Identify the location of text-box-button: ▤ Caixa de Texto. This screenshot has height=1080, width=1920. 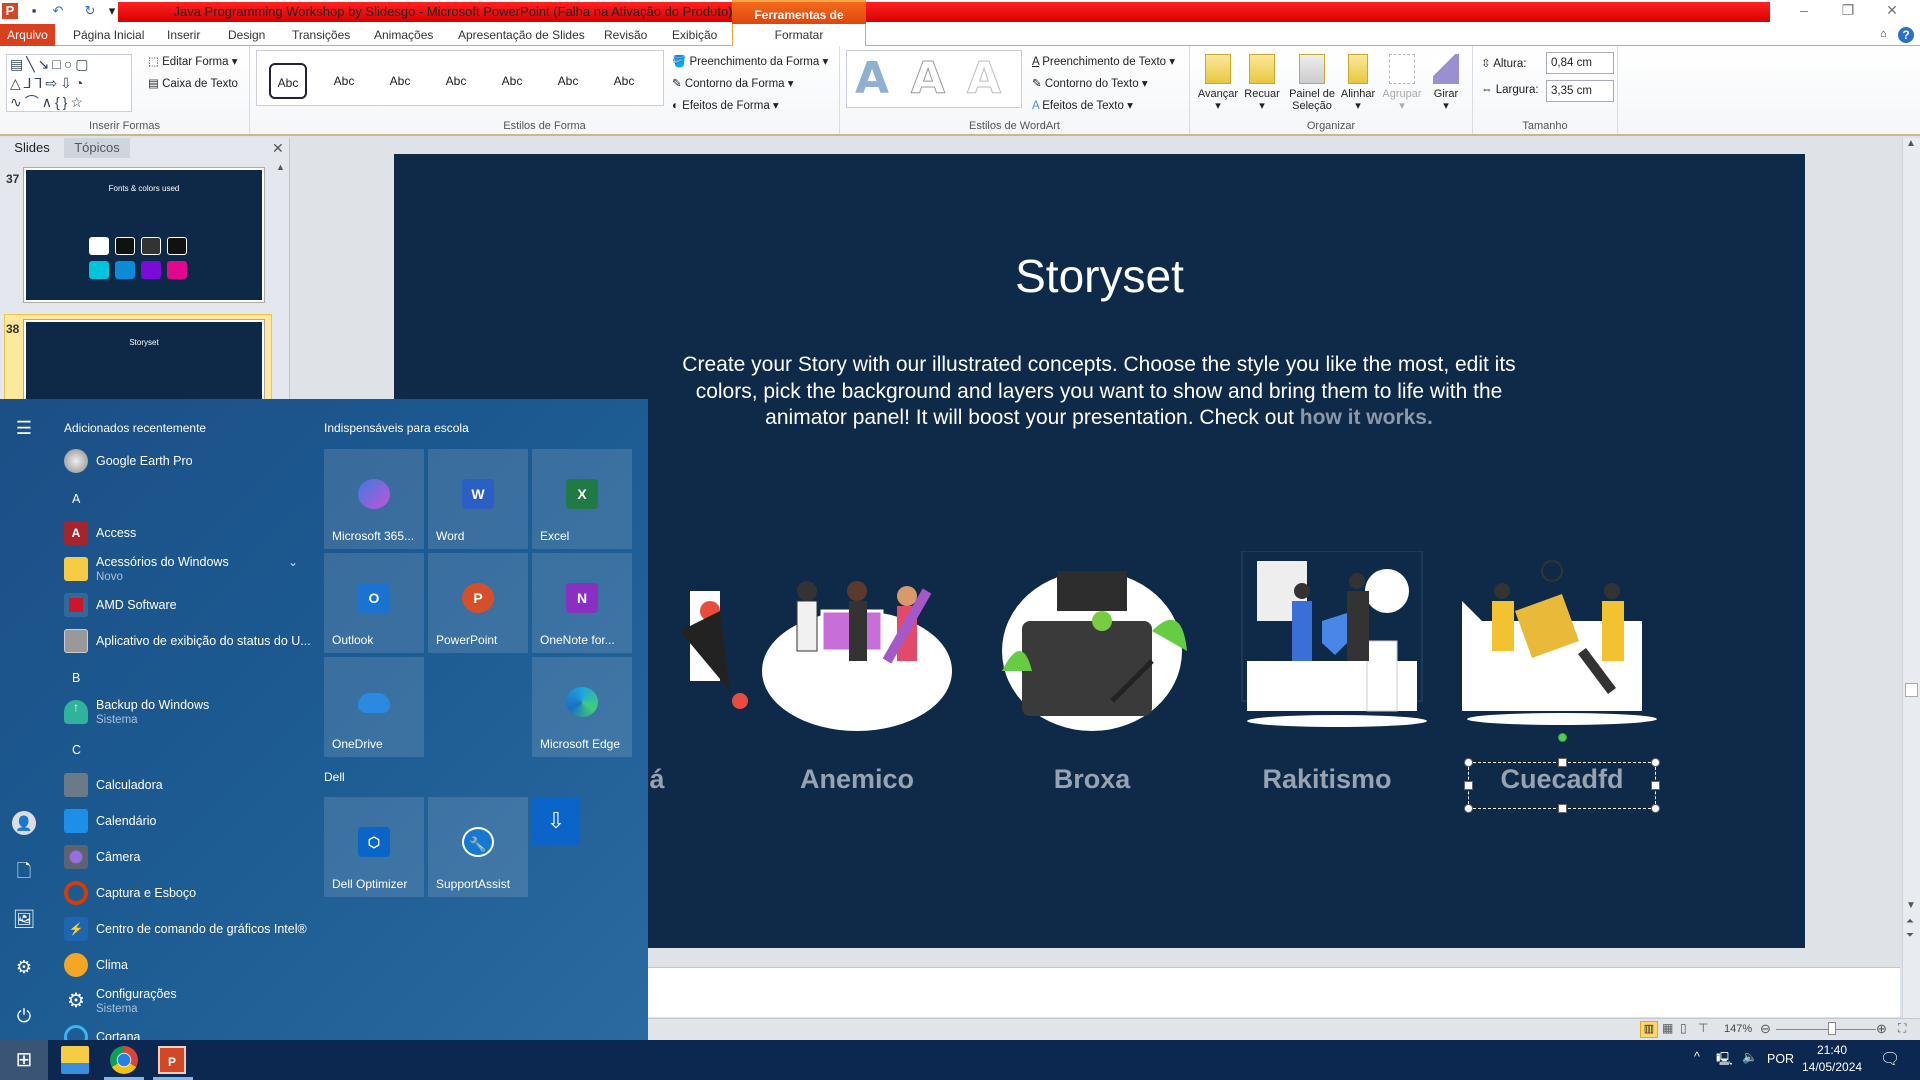
(193, 83).